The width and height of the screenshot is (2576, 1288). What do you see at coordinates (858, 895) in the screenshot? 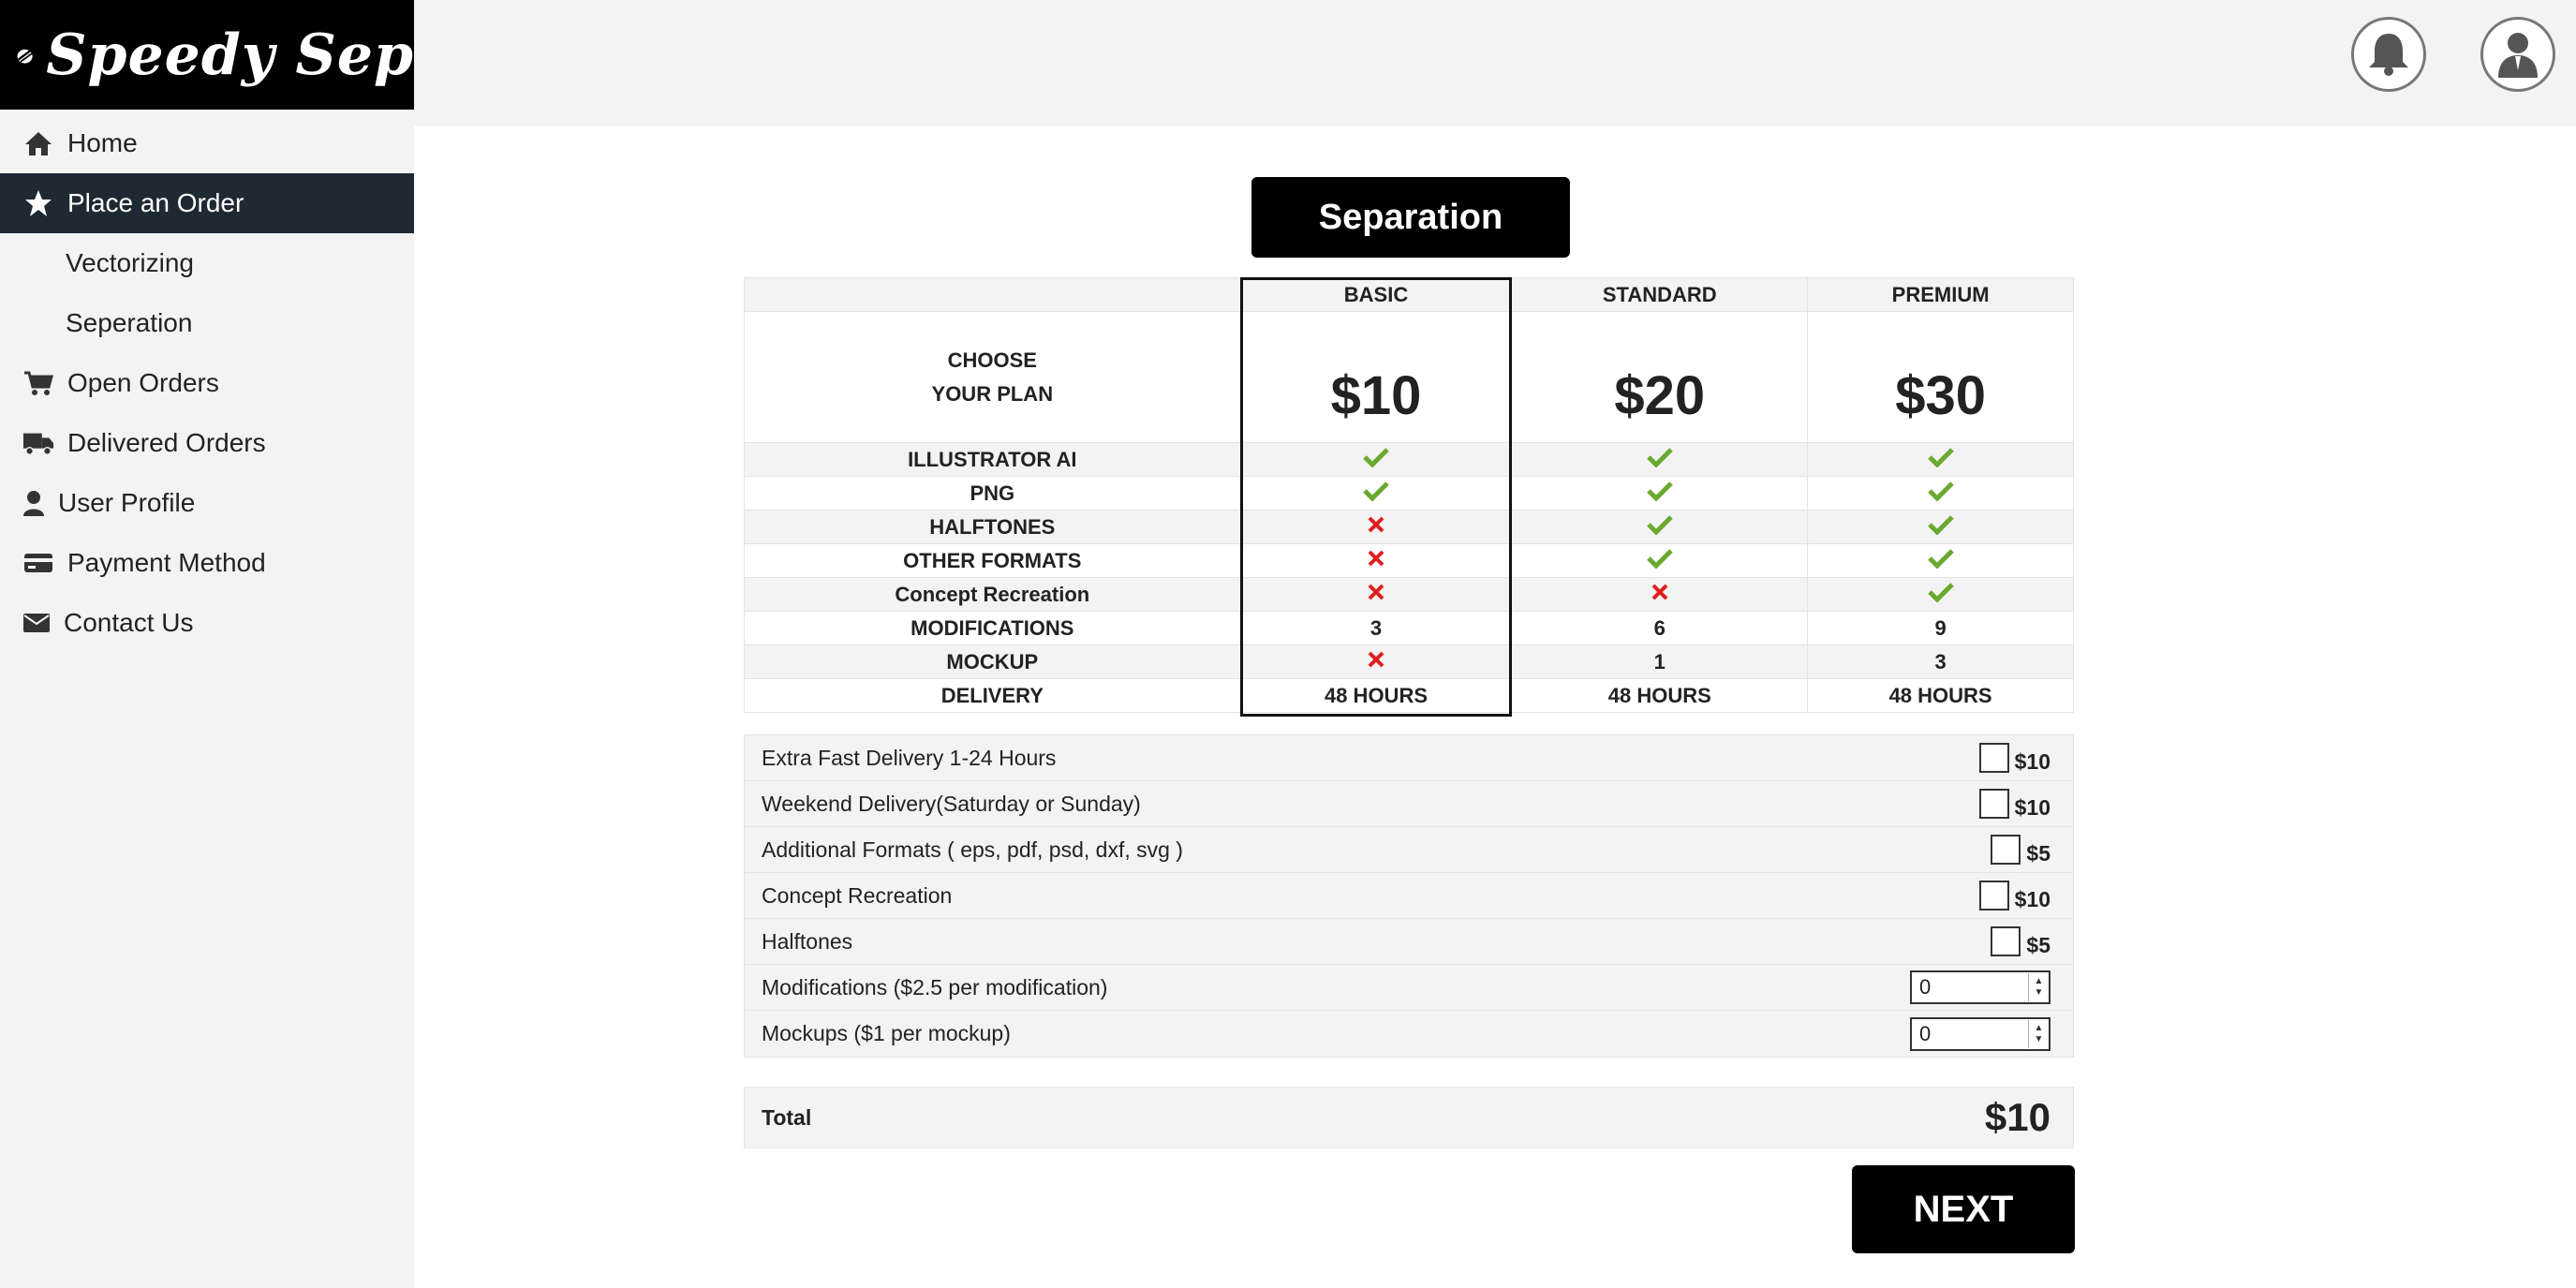
I see `extra-option-label: Concept Recreation` at bounding box center [858, 895].